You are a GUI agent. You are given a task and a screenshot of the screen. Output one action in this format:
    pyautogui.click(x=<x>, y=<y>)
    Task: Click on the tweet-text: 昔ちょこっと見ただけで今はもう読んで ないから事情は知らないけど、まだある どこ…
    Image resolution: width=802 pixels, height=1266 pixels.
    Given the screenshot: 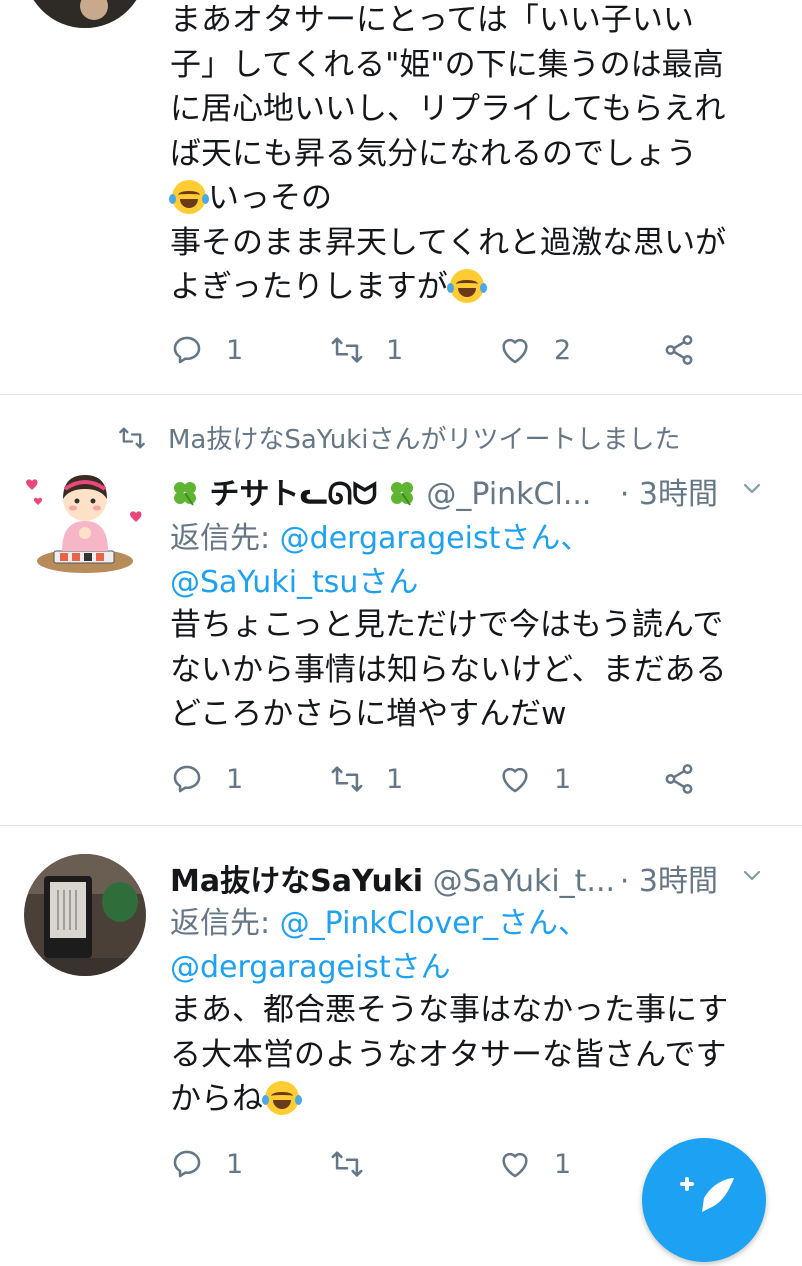 What is the action you would take?
    pyautogui.click(x=448, y=669)
    